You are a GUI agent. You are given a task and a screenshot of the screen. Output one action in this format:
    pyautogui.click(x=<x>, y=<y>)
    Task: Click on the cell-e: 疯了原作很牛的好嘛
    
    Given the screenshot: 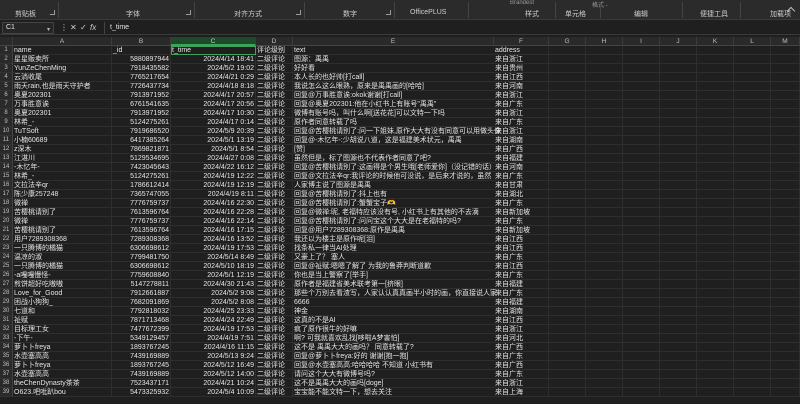 What is the action you would take?
    pyautogui.click(x=393, y=329)
    